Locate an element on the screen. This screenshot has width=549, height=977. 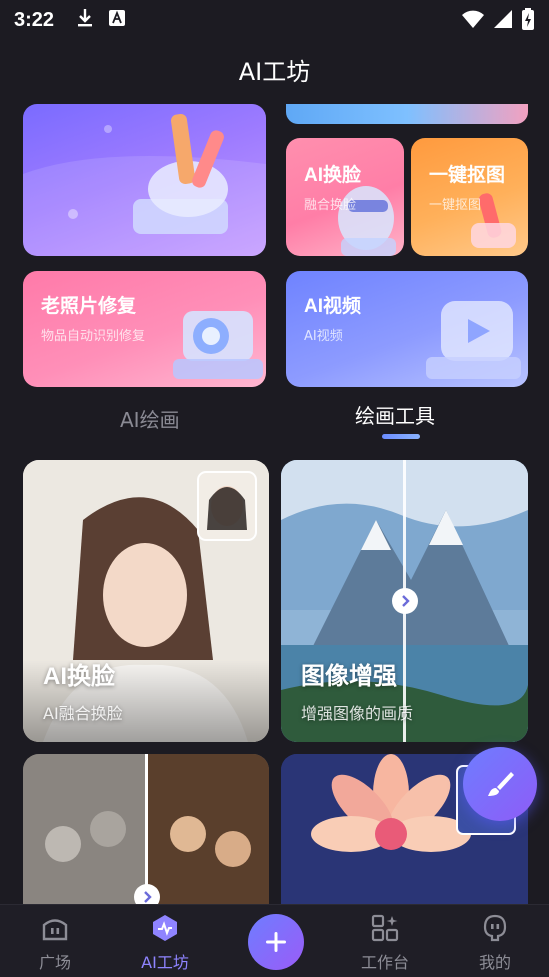
feature-card-title: 老照片修复 is located at coordinates (89, 306).